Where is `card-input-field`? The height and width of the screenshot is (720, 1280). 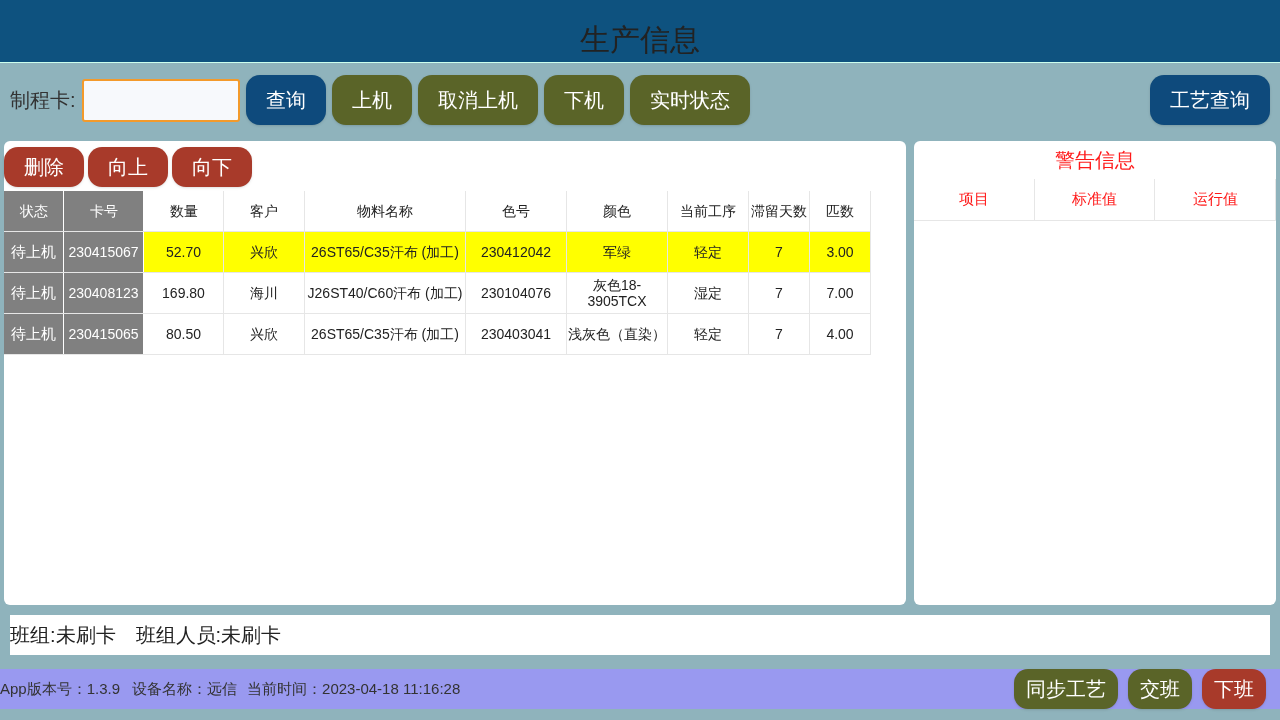
card-input-field is located at coordinates (160, 100).